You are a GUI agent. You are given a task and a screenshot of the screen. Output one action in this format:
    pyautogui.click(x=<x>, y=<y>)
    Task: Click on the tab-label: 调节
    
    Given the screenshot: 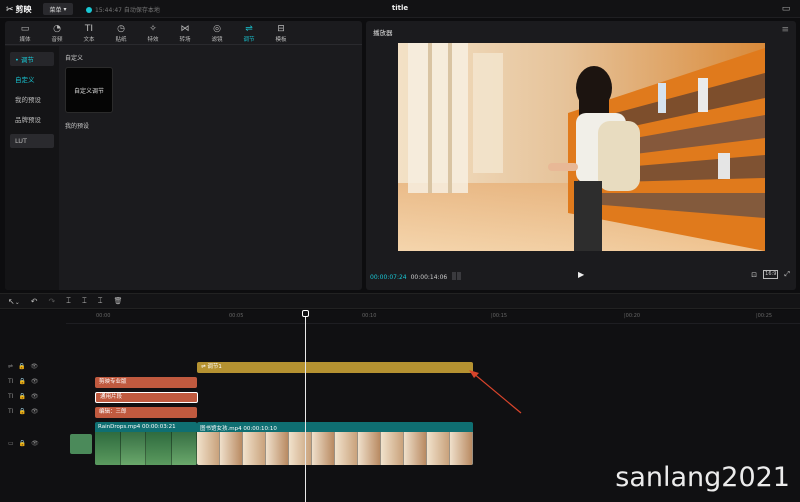 What is the action you would take?
    pyautogui.click(x=249, y=39)
    